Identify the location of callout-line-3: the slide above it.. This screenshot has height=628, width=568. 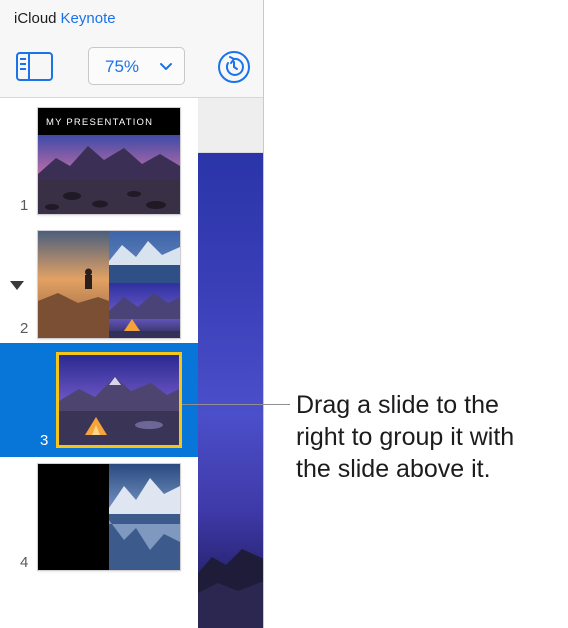
(393, 469).